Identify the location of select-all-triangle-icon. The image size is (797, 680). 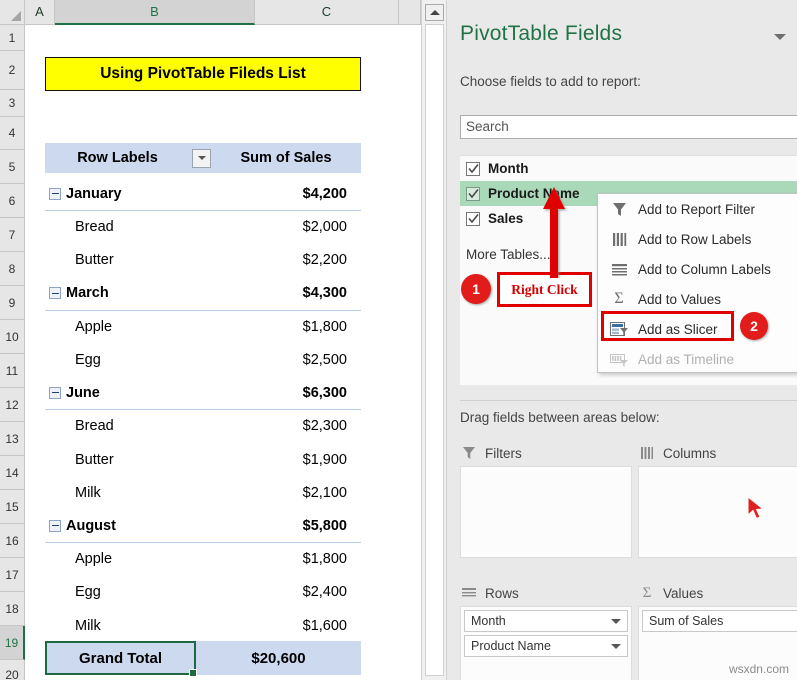
(16, 16).